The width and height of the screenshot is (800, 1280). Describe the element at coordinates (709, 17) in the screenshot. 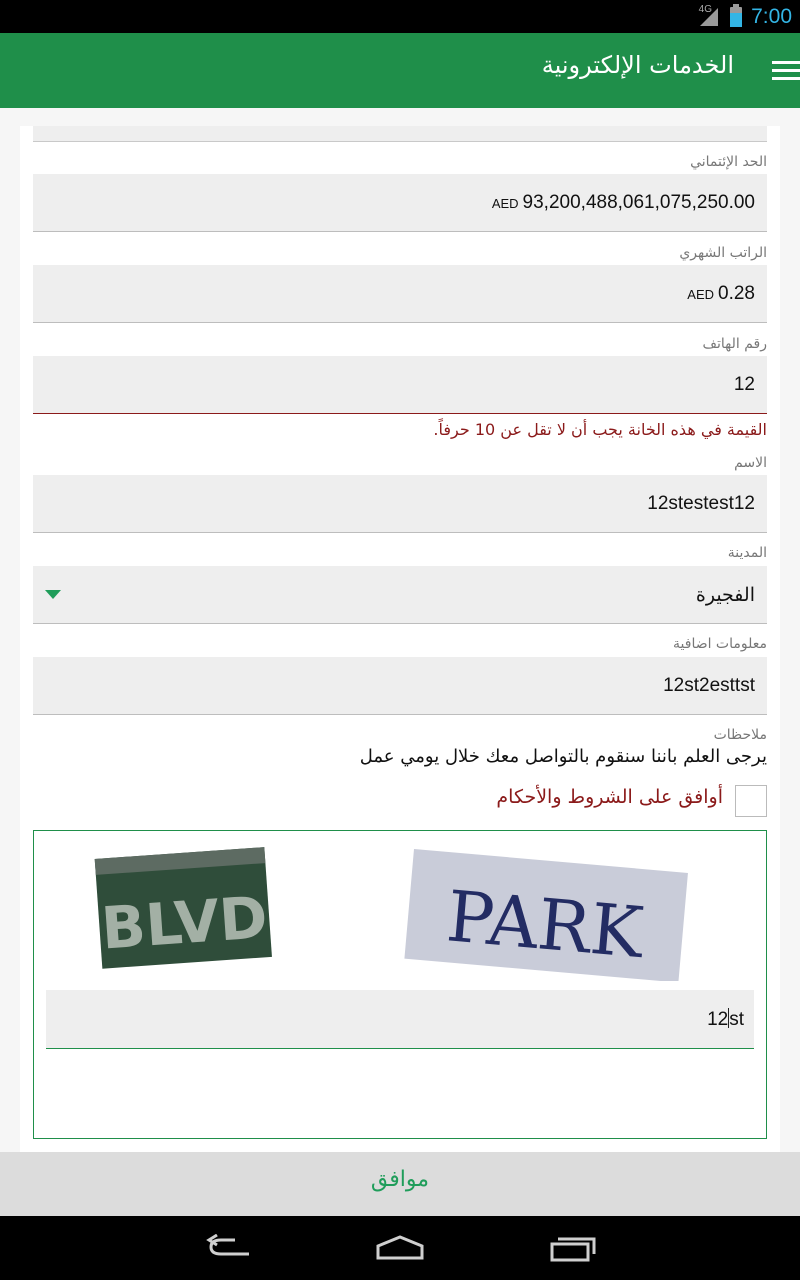

I see `signal-icon` at that location.